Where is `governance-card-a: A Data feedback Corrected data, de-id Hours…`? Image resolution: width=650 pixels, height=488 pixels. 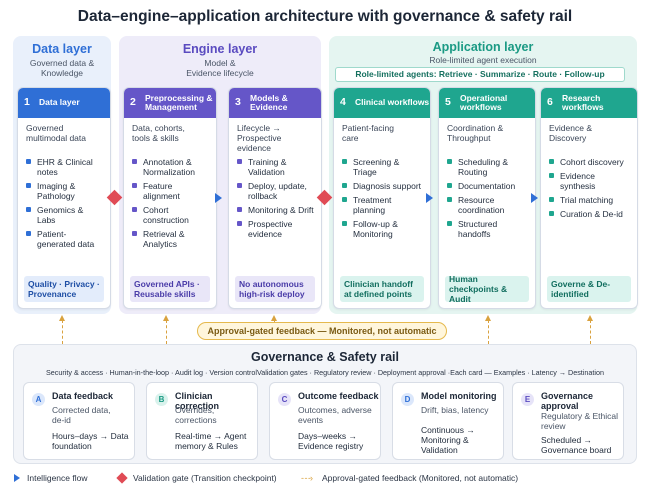
governance-card-a: A Data feedback Corrected data, de-id Hours… is located at coordinates (79, 421).